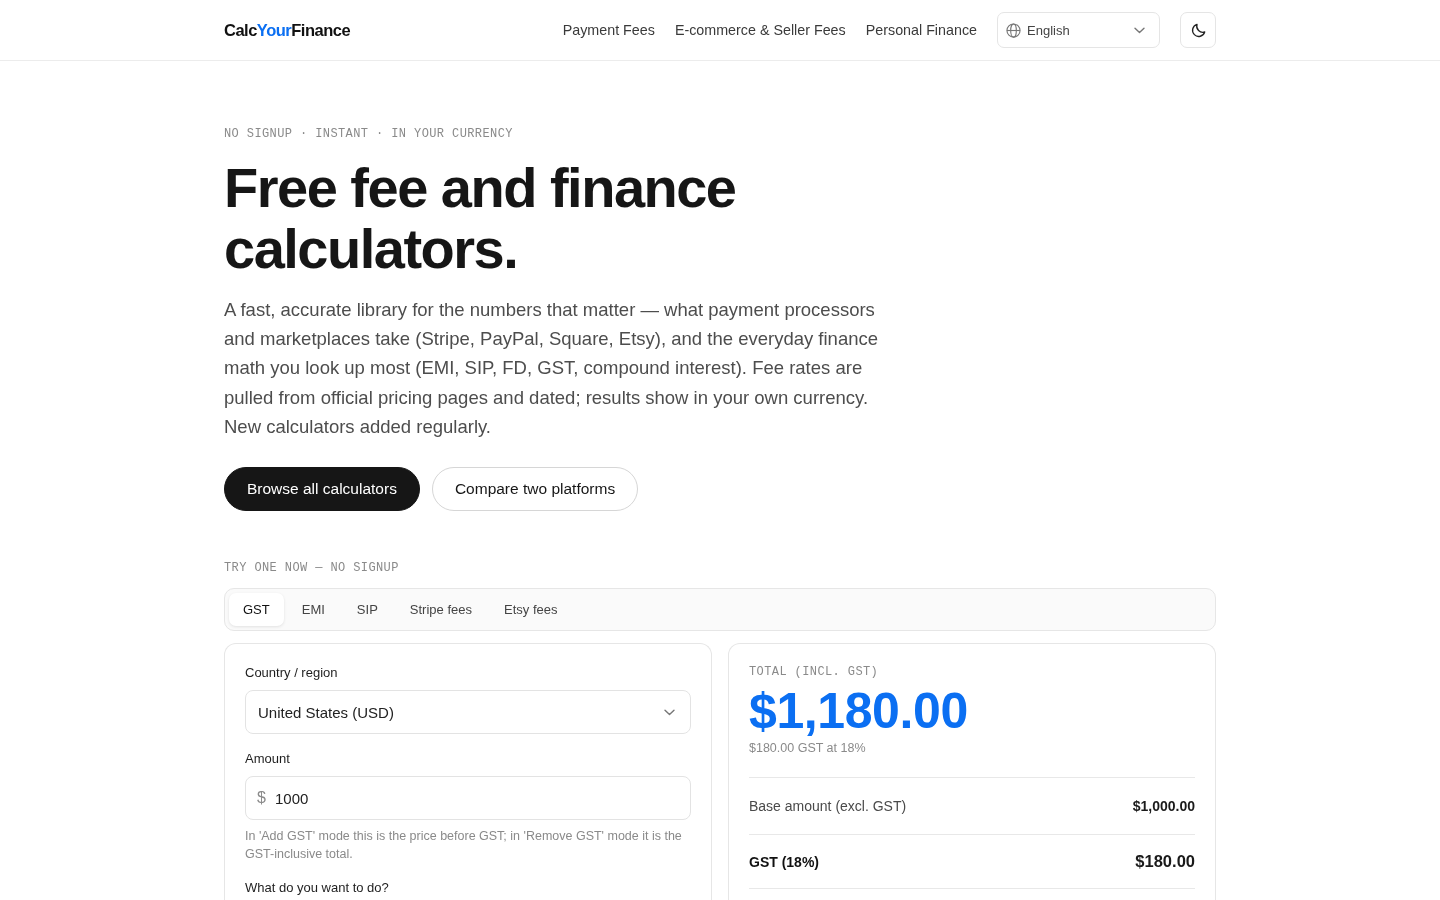  What do you see at coordinates (535, 489) in the screenshot?
I see `compare-button: Compare two platforms` at bounding box center [535, 489].